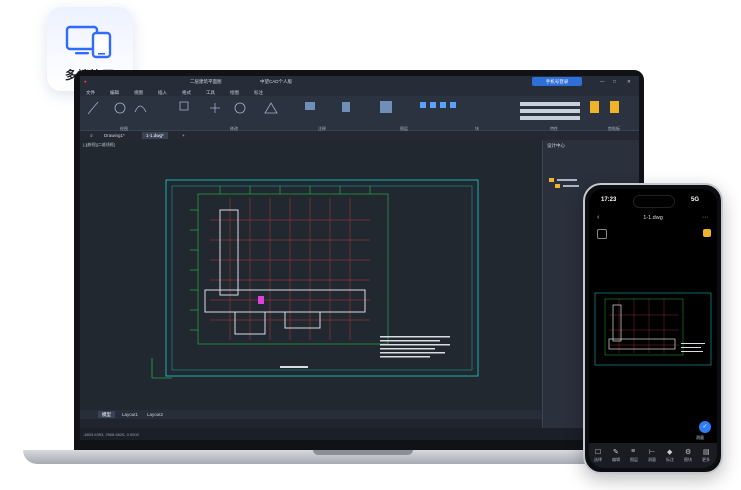 The height and width of the screenshot is (490, 741). What do you see at coordinates (629, 82) in the screenshot?
I see `close-icon: ✕` at bounding box center [629, 82].